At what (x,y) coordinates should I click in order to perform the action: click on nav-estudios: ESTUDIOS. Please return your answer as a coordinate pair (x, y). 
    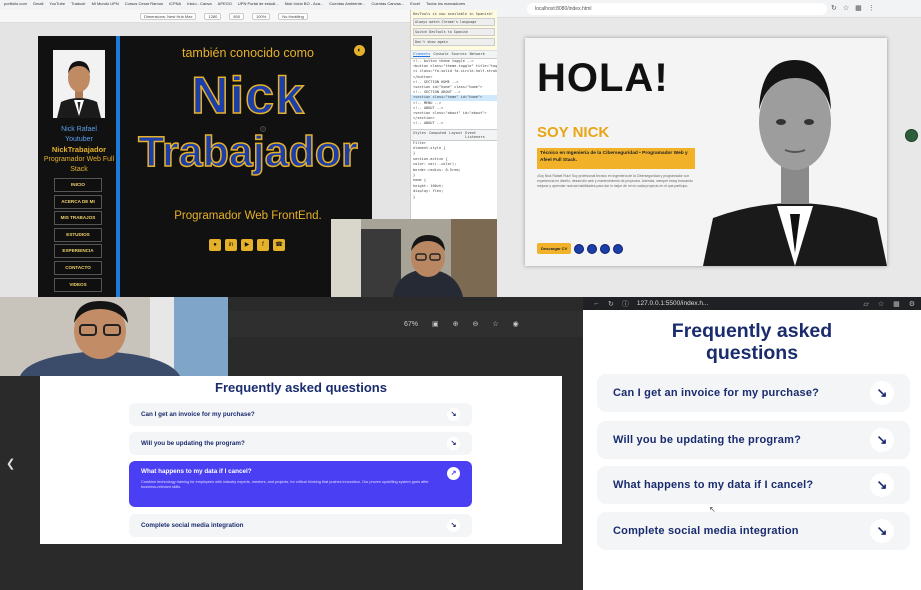
    Looking at the image, I should click on (78, 234).